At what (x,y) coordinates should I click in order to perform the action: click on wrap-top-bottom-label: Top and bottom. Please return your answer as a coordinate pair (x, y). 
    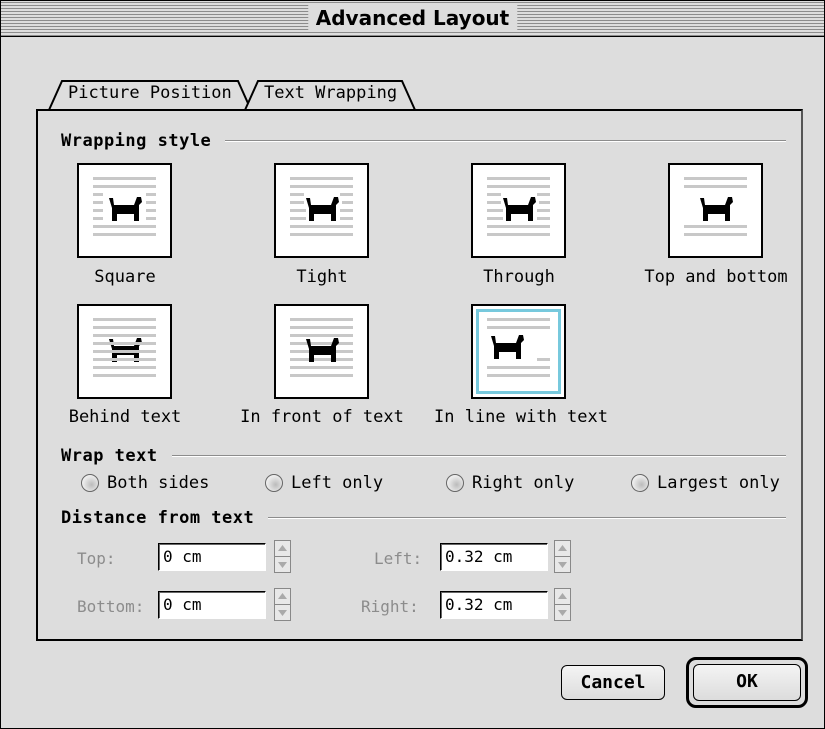
    Looking at the image, I should click on (716, 277).